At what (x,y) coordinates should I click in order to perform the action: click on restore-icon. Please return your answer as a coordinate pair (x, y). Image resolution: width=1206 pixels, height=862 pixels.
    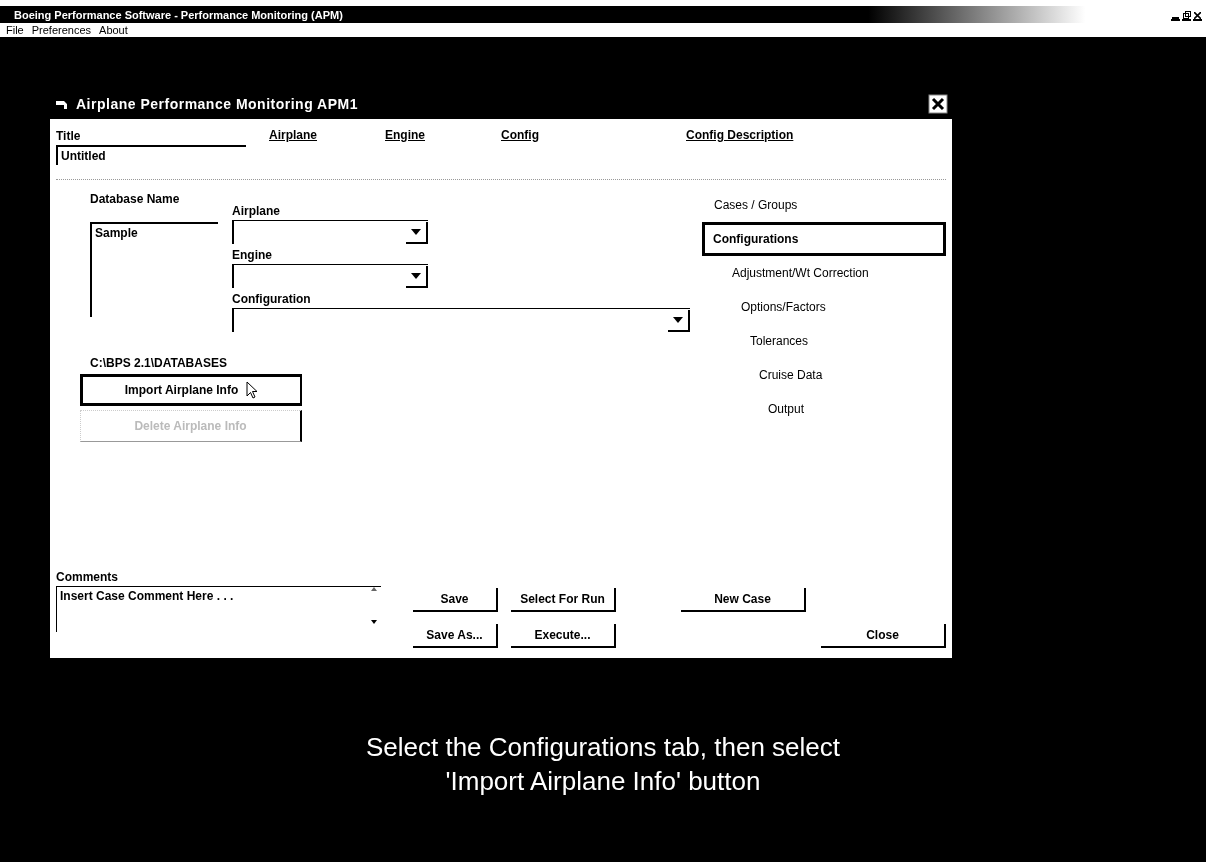
    Looking at the image, I should click on (1186, 14).